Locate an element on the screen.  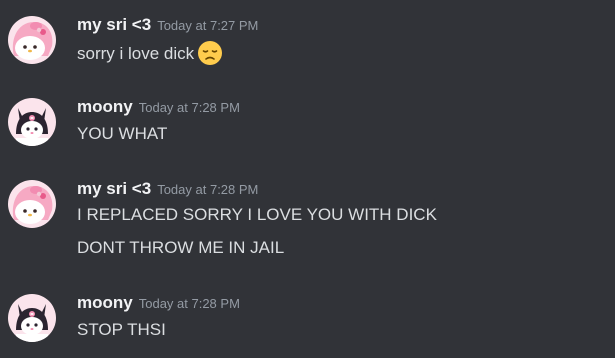
message-text: STOP THSI is located at coordinates (121, 329).